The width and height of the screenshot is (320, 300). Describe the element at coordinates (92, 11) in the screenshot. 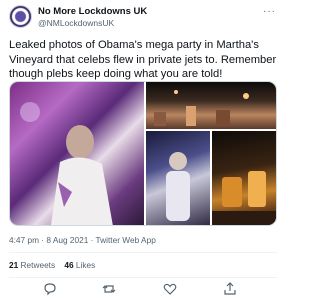

I see `display-name: No More Lockdowns UK` at that location.